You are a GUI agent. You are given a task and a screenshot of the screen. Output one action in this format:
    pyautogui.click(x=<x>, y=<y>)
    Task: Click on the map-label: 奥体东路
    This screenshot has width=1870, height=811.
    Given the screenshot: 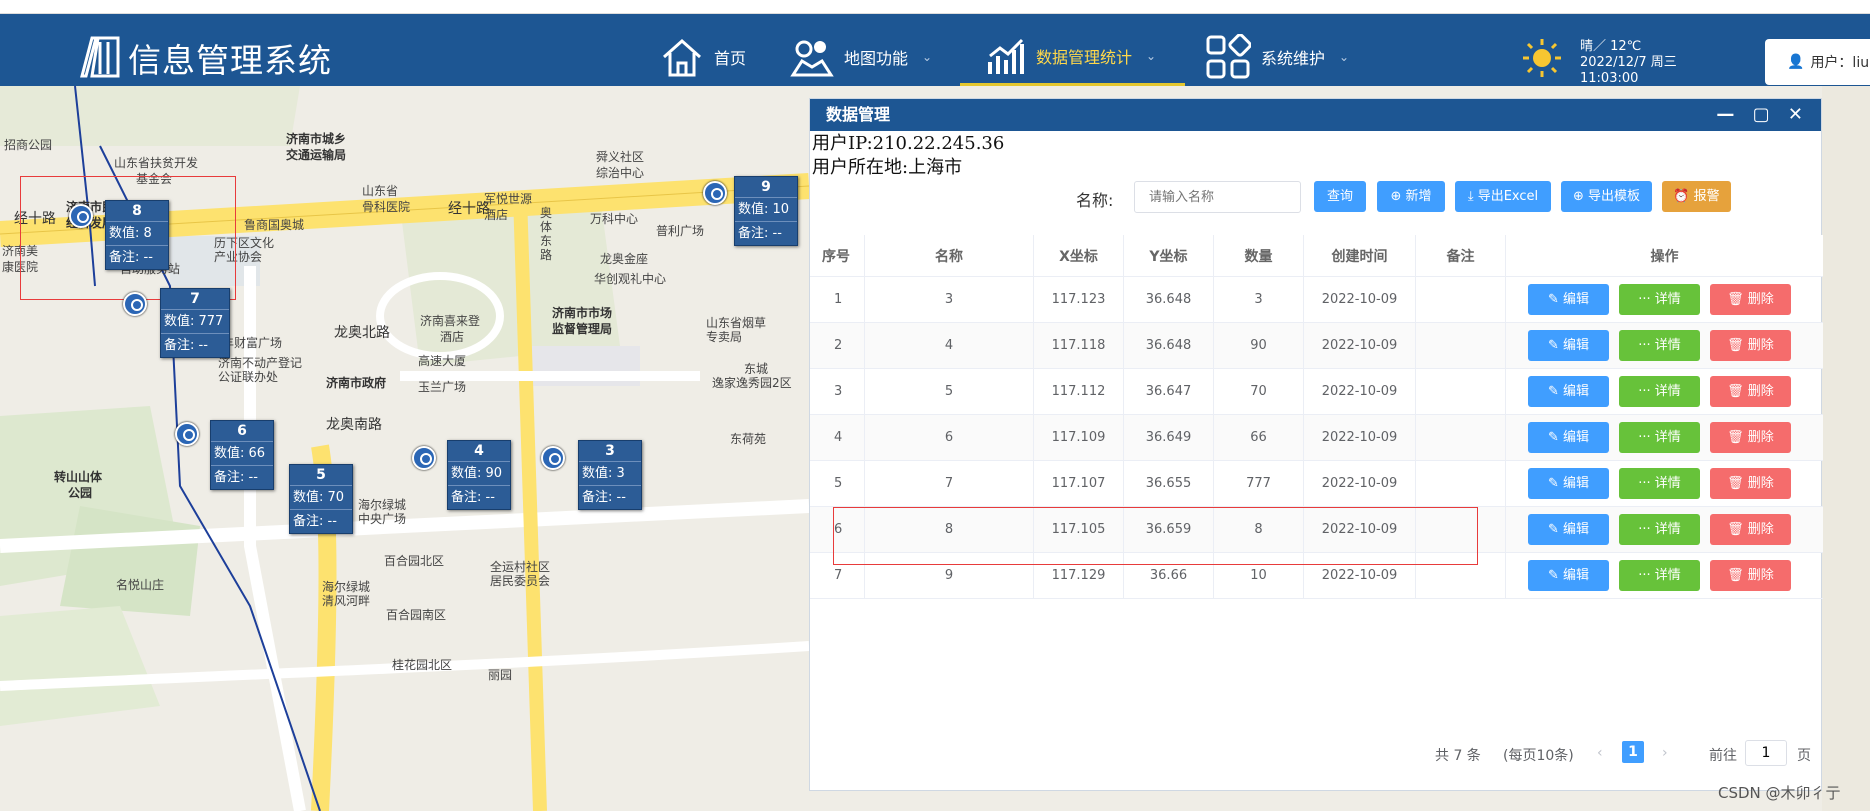 What is the action you would take?
    pyautogui.click(x=546, y=234)
    